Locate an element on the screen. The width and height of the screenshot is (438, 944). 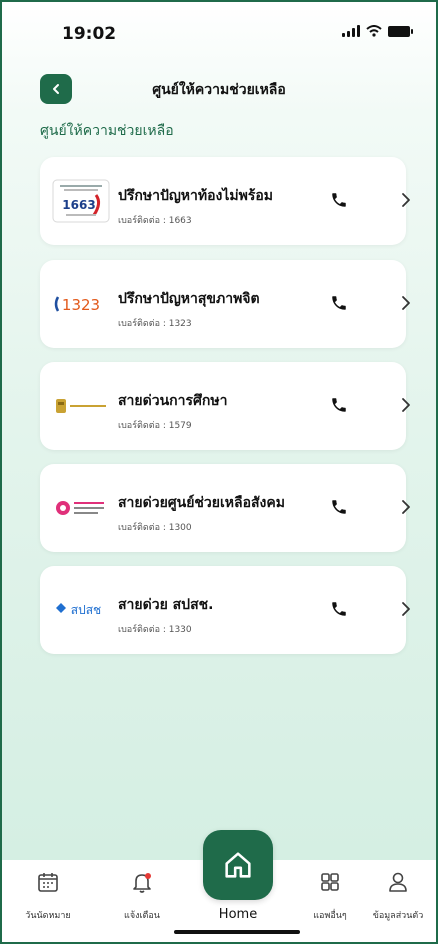
home-indicator is located at coordinates (237, 932).